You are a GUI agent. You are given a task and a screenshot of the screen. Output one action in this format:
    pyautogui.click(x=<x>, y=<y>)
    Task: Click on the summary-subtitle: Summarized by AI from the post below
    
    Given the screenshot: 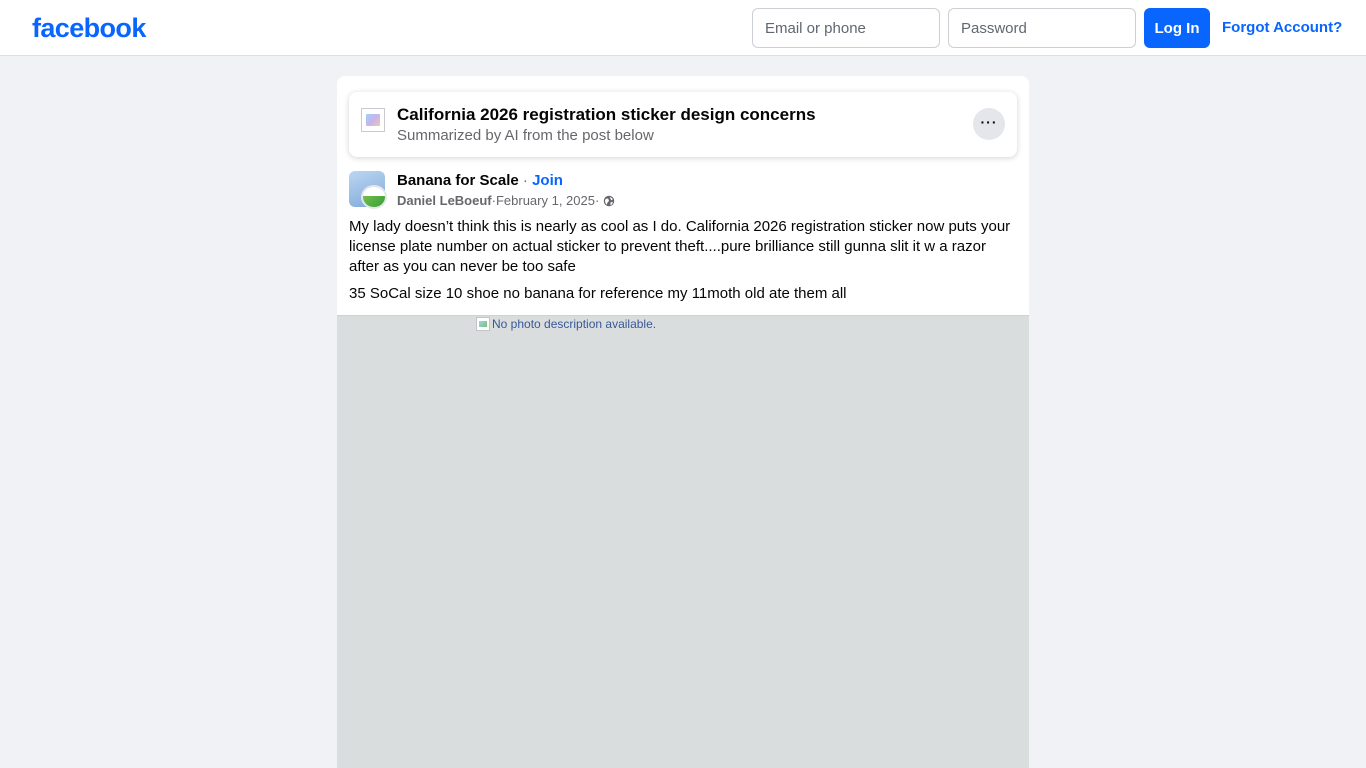 What is the action you would take?
    pyautogui.click(x=525, y=135)
    